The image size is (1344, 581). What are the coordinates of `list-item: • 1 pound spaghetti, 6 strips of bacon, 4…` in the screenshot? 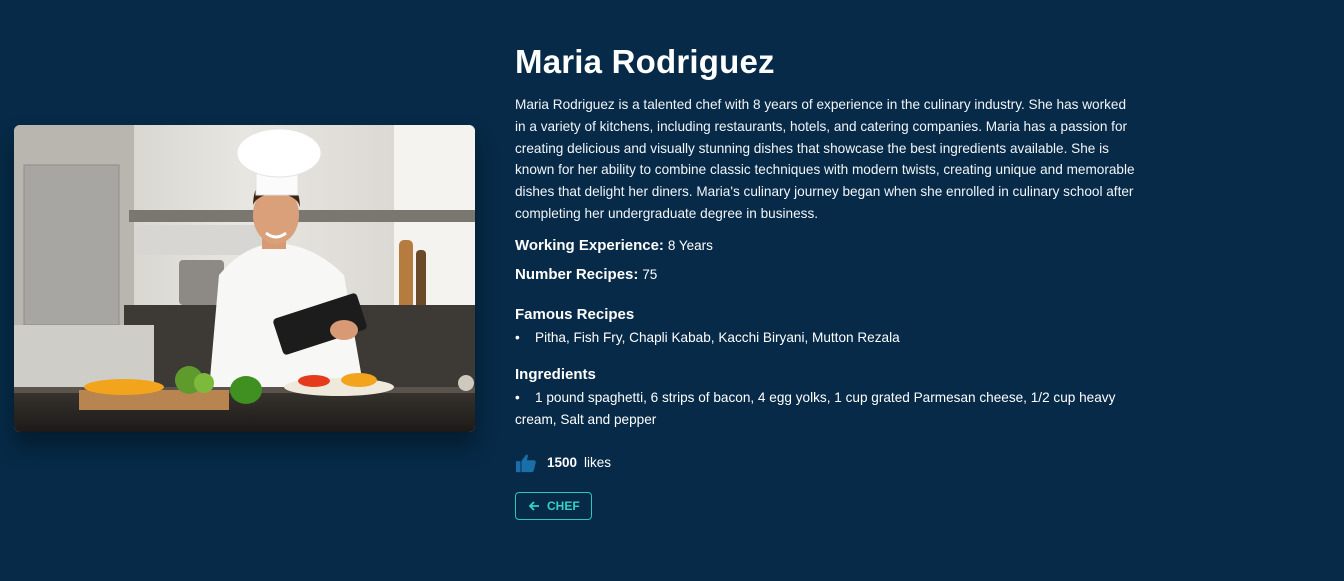 It's located at (827, 409).